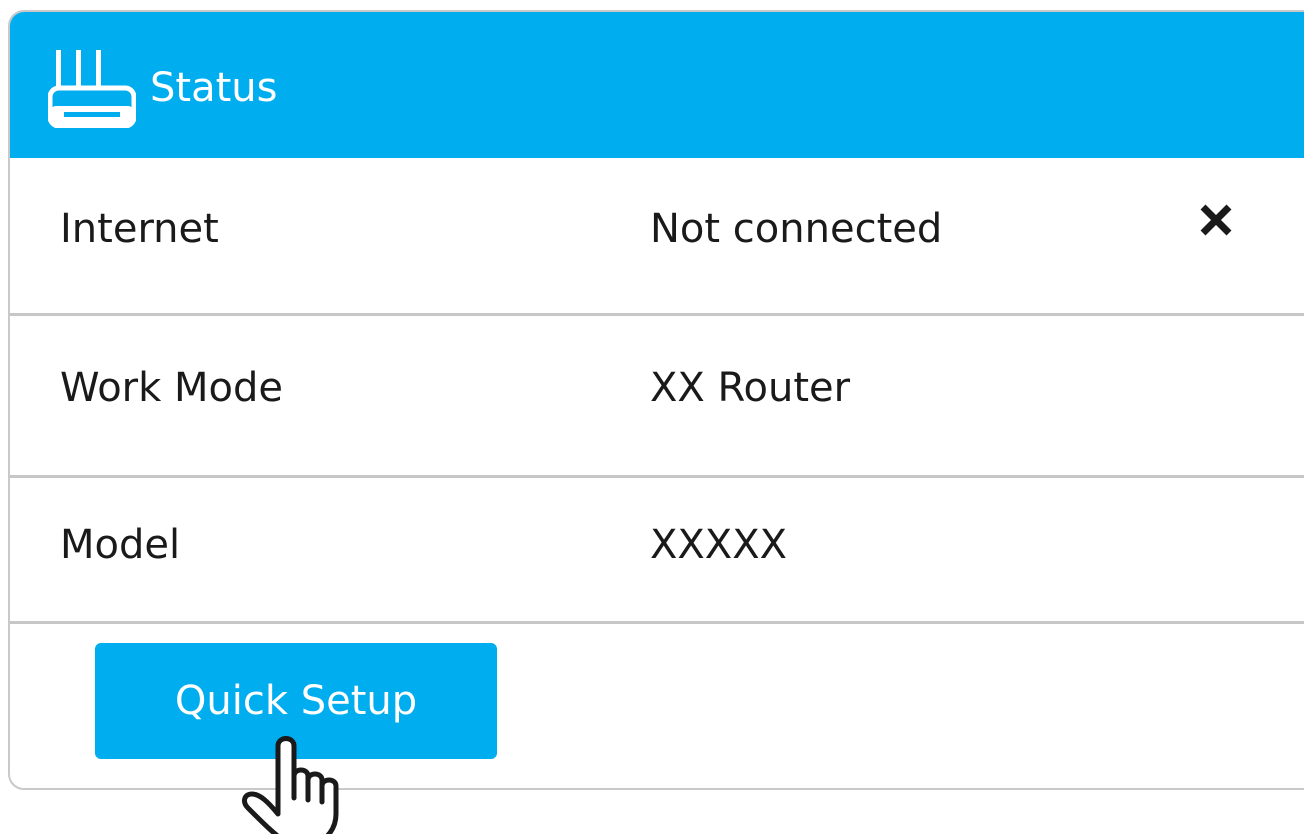 Image resolution: width=1304 pixels, height=834 pixels. What do you see at coordinates (290, 785) in the screenshot?
I see `hand-pointer-icon` at bounding box center [290, 785].